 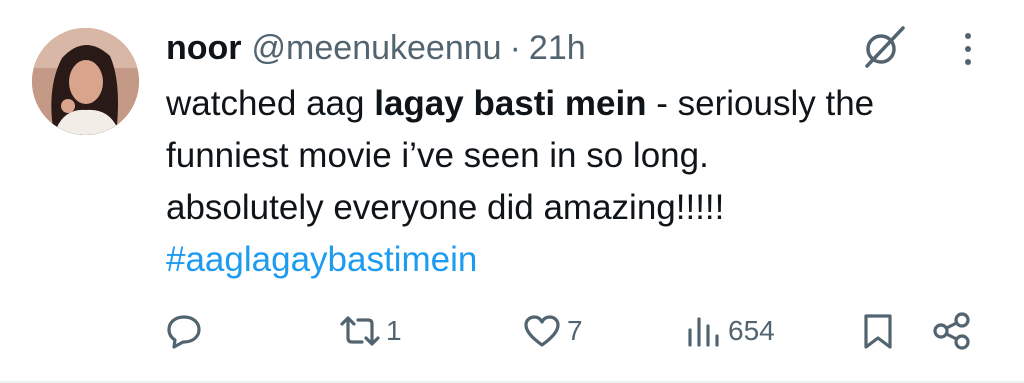 What do you see at coordinates (883, 47) in the screenshot?
I see `grok-icon` at bounding box center [883, 47].